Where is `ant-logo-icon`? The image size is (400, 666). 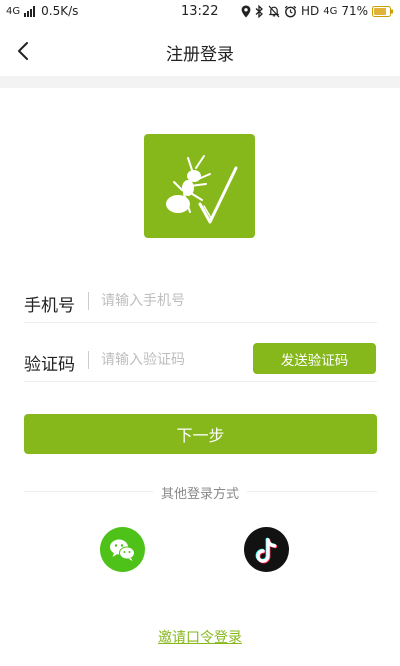 ant-logo-icon is located at coordinates (202, 189).